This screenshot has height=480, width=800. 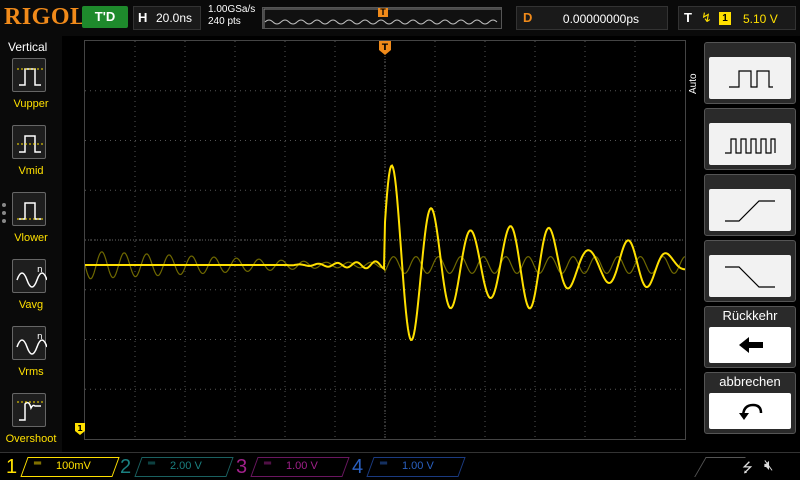 I want to click on vlower-label: Vlower, so click(x=31, y=238).